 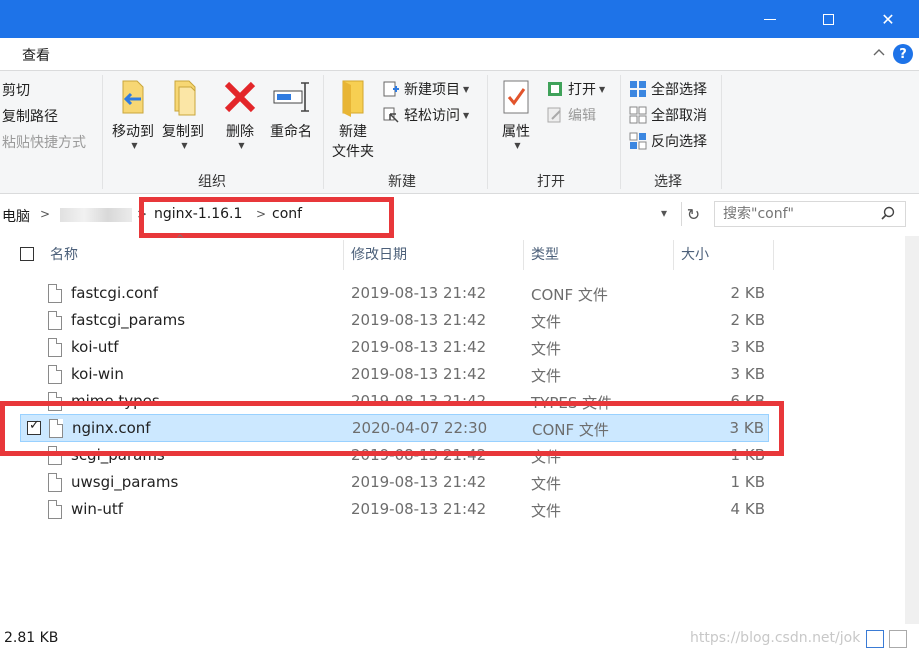 What do you see at coordinates (795, 214) in the screenshot?
I see `search-input` at bounding box center [795, 214].